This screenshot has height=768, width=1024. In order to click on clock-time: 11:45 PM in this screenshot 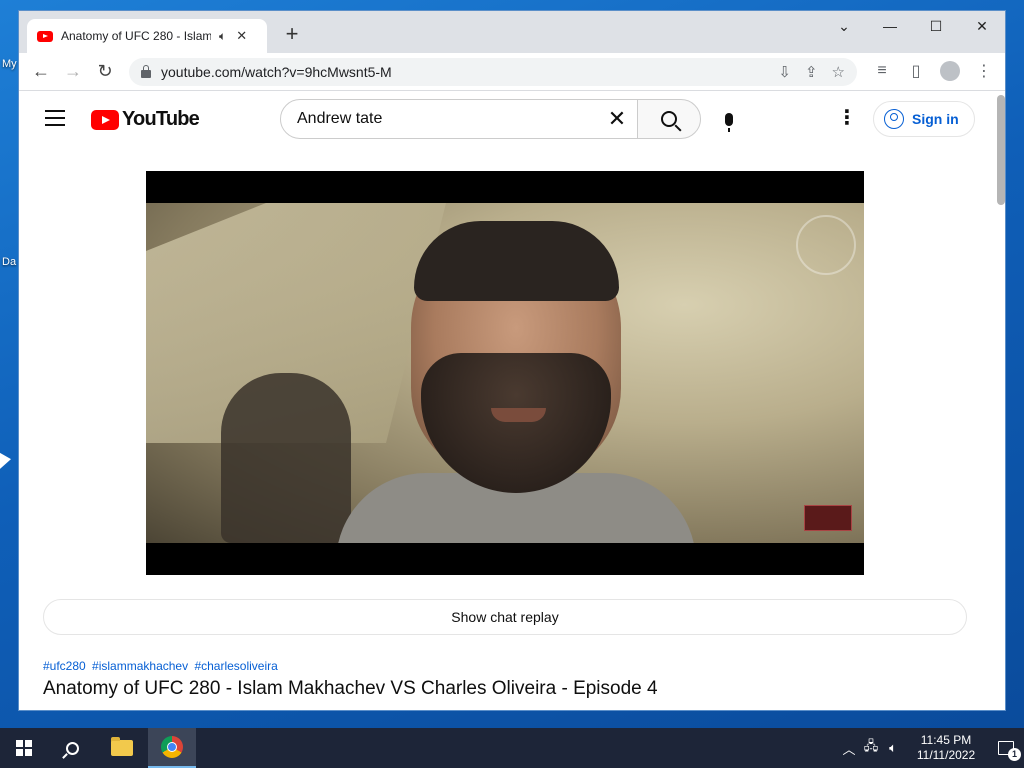, I will do `click(946, 740)`.